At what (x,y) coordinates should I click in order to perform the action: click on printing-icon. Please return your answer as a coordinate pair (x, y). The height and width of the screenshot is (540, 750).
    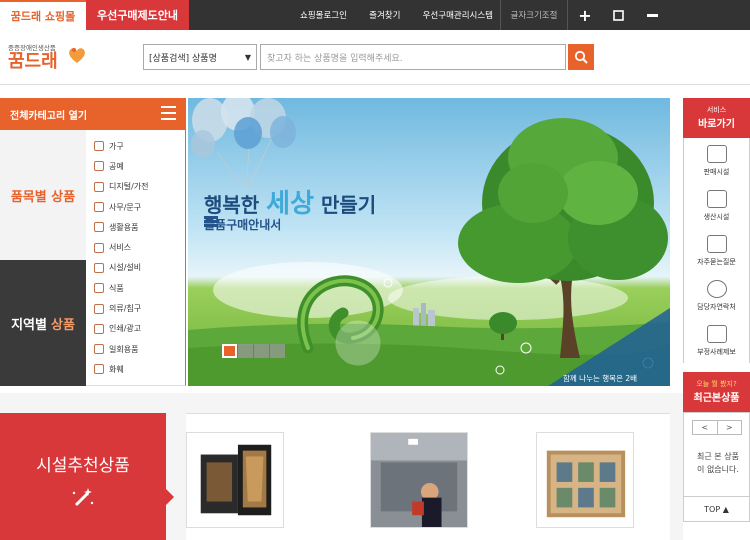
    Looking at the image, I should click on (99, 328).